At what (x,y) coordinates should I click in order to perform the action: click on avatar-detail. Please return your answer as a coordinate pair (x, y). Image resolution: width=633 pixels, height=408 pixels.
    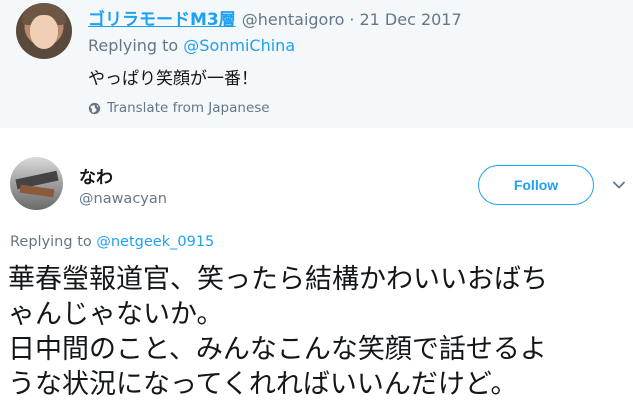
    Looking at the image, I should click on (37, 191).